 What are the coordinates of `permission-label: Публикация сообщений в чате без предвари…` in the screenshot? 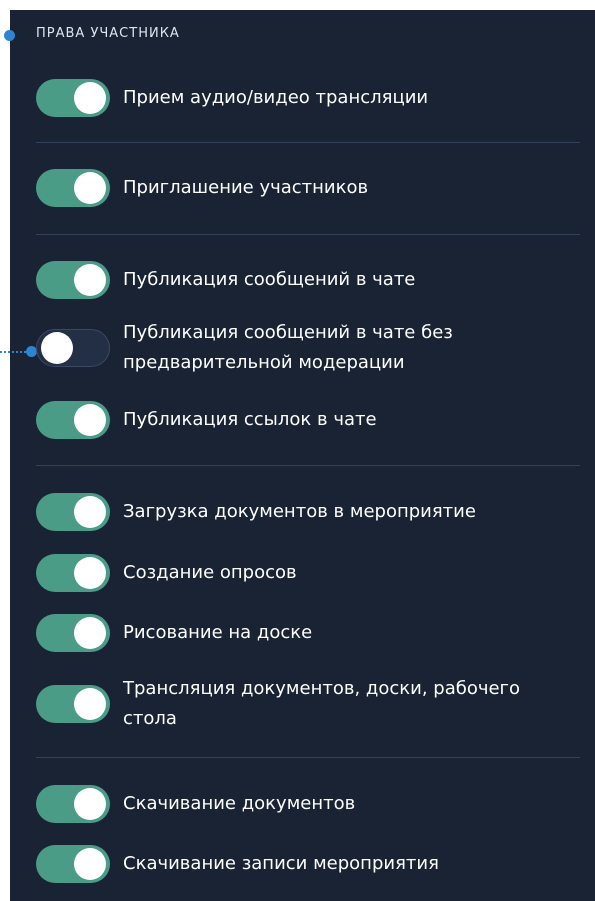 It's located at (288, 347).